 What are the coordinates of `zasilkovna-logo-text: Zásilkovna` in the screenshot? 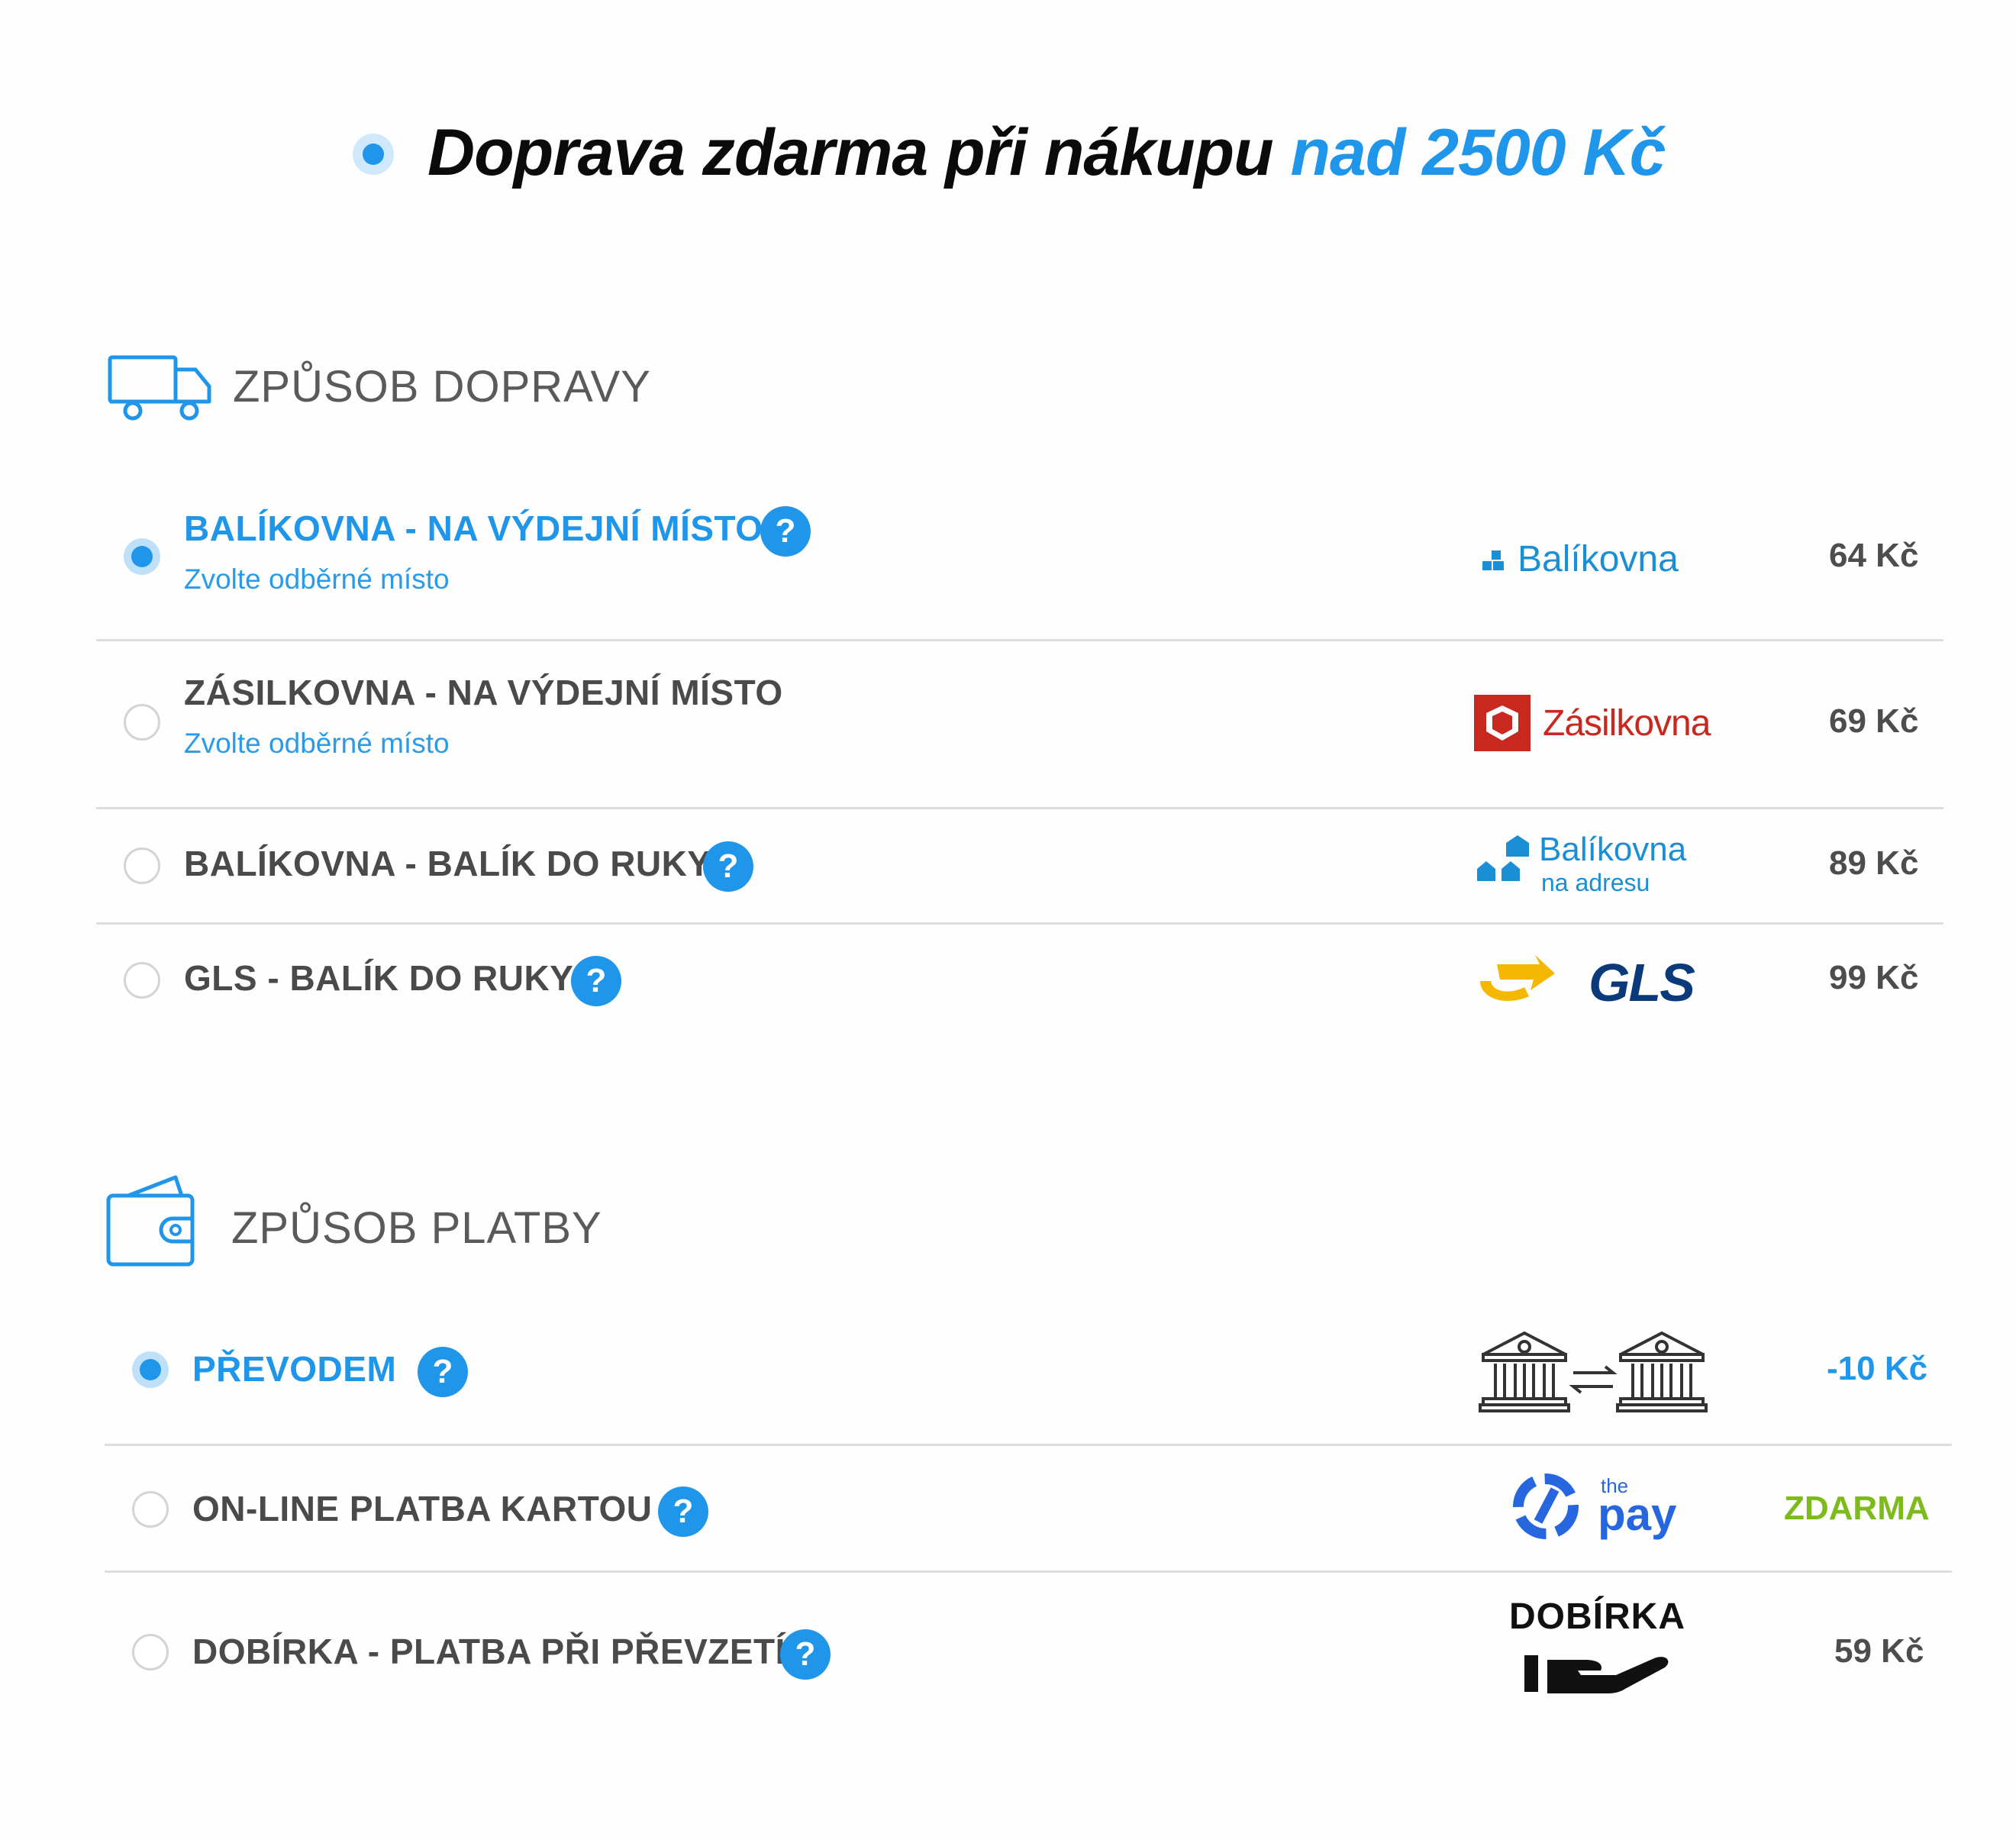 It's located at (1627, 723).